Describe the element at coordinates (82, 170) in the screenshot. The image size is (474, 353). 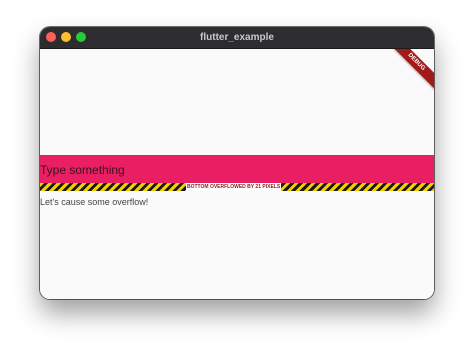
I see `text-field-placeholder: Type something` at that location.